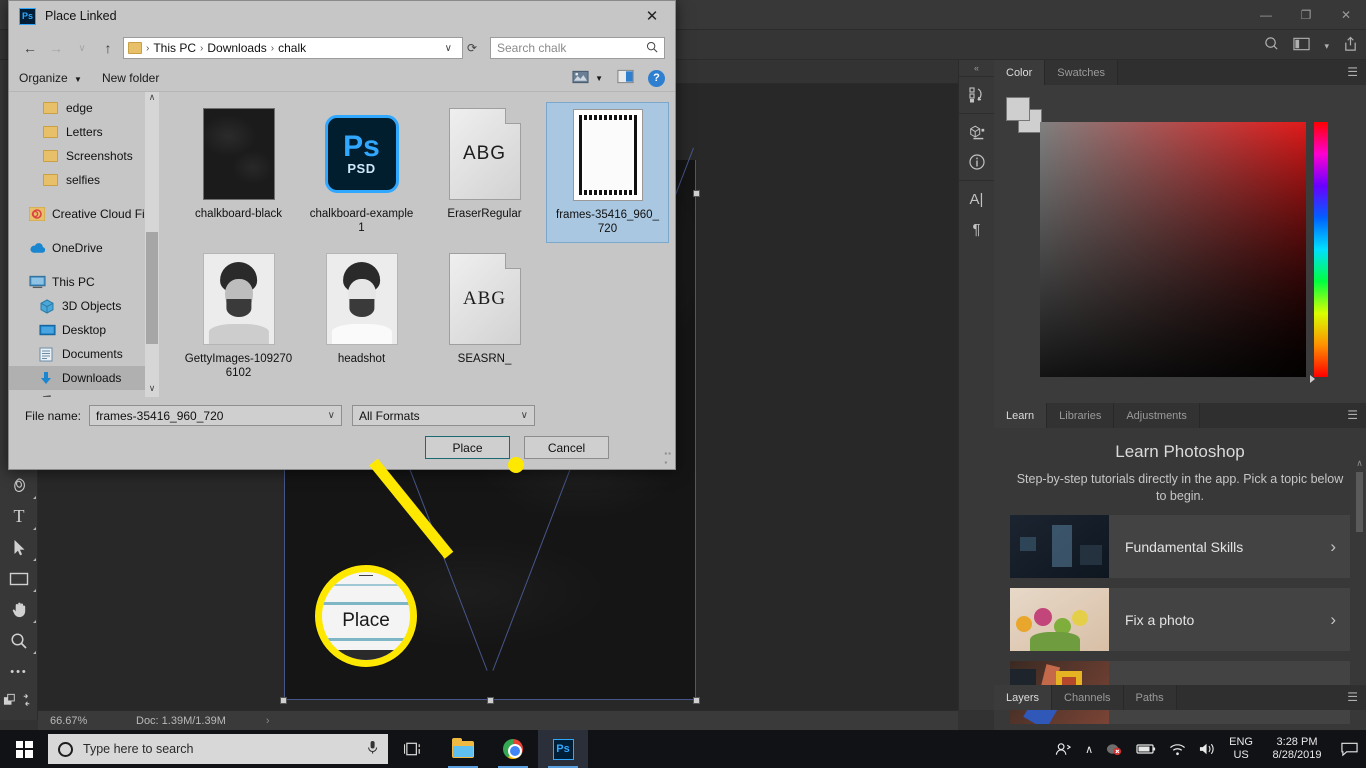 Image resolution: width=1366 pixels, height=768 pixels. What do you see at coordinates (976, 95) in the screenshot?
I see `history-icon` at bounding box center [976, 95].